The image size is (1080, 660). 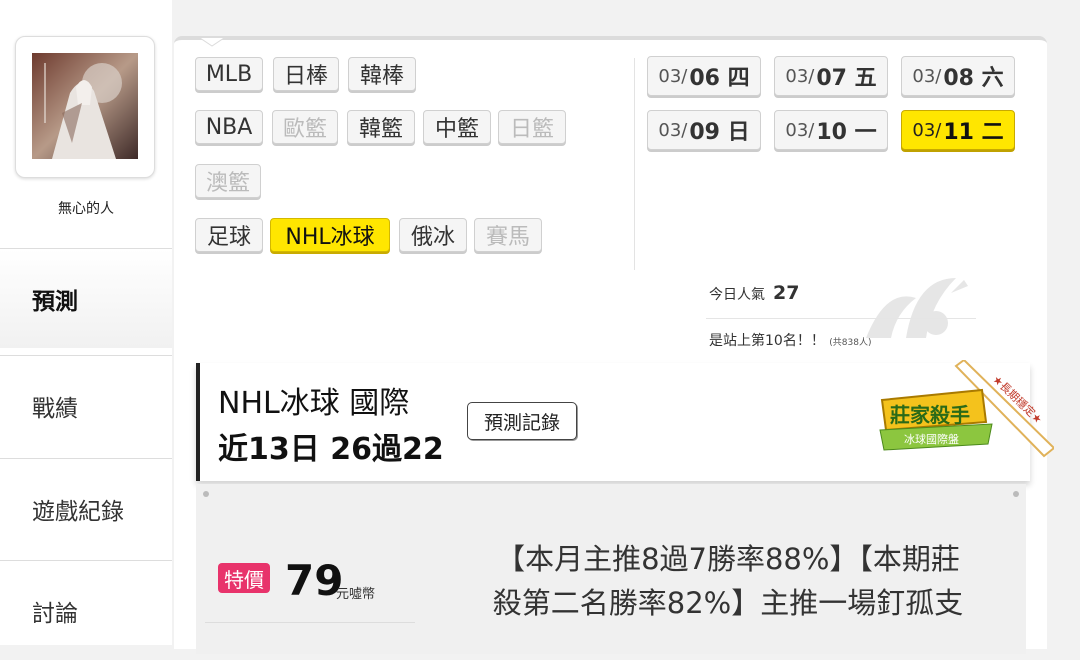 I want to click on sport-button-chn-basketball: 中籃, so click(x=457, y=127).